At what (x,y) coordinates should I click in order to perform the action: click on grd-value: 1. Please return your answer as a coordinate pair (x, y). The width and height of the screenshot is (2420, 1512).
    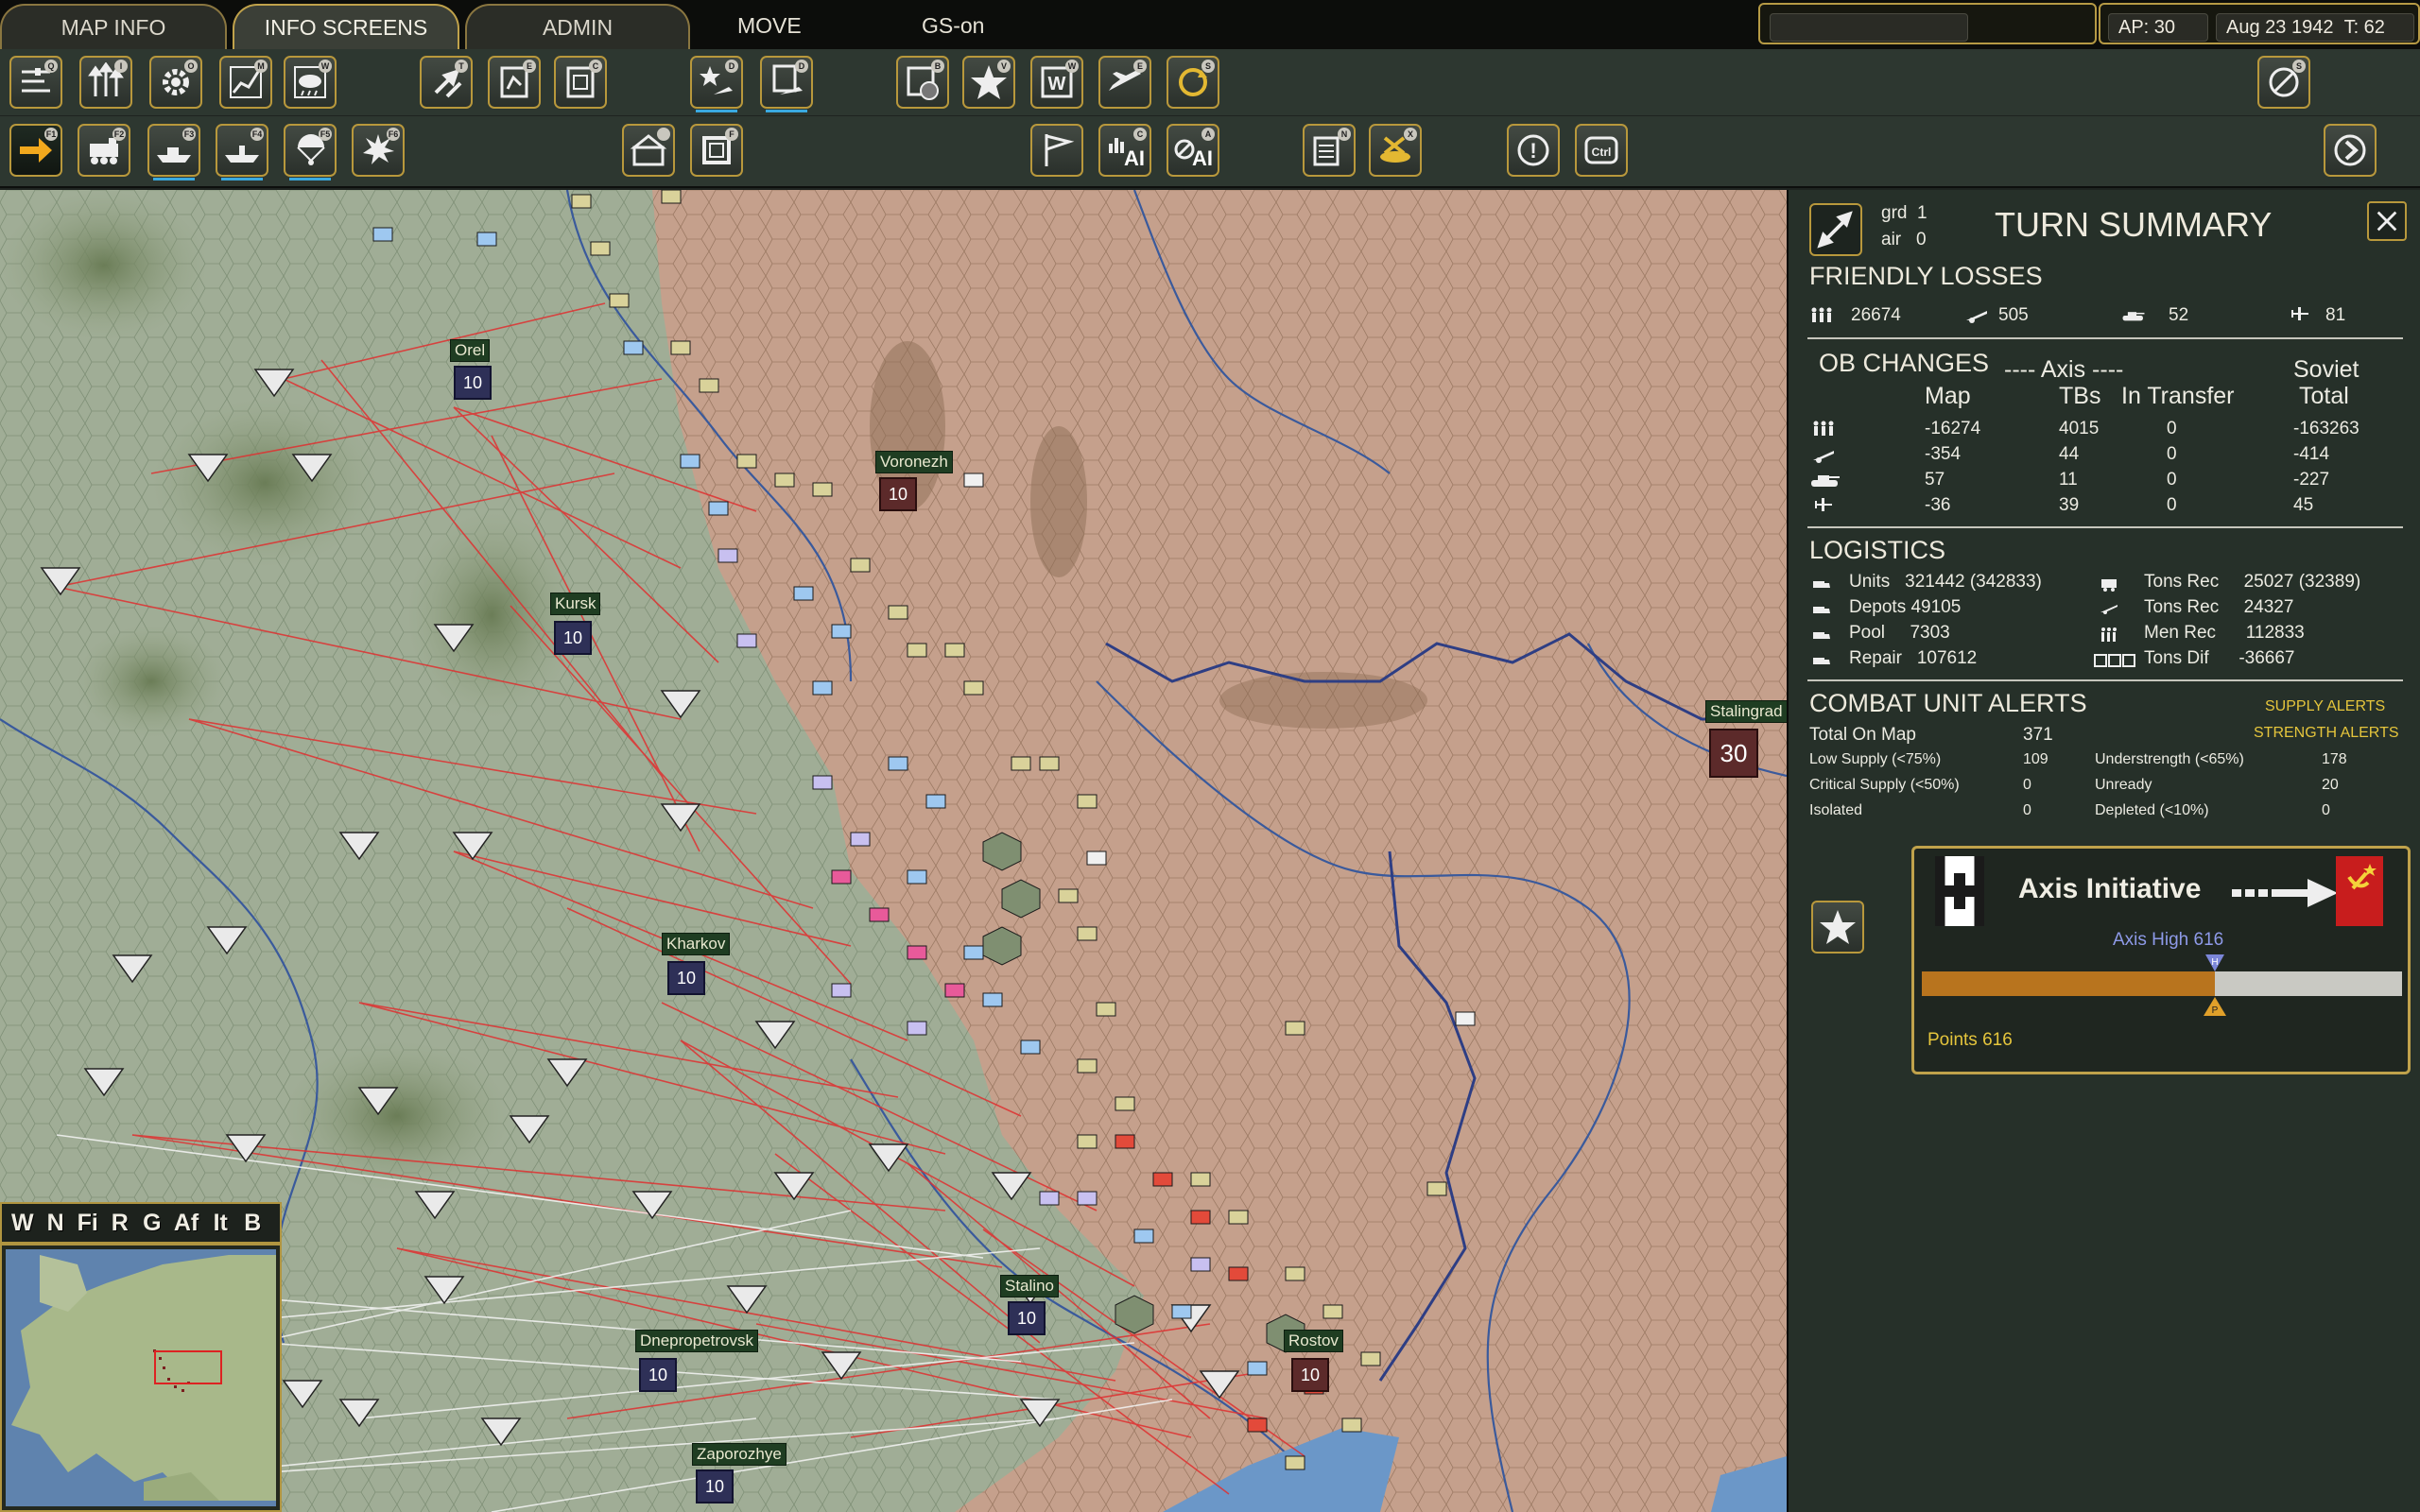
    Looking at the image, I should click on (1922, 213).